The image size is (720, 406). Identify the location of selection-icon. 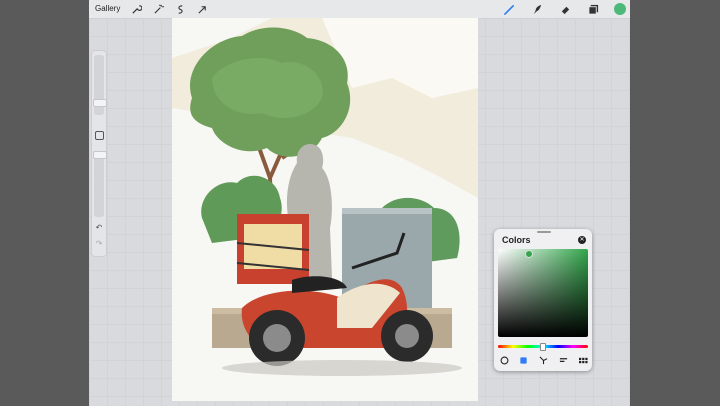
(180, 9).